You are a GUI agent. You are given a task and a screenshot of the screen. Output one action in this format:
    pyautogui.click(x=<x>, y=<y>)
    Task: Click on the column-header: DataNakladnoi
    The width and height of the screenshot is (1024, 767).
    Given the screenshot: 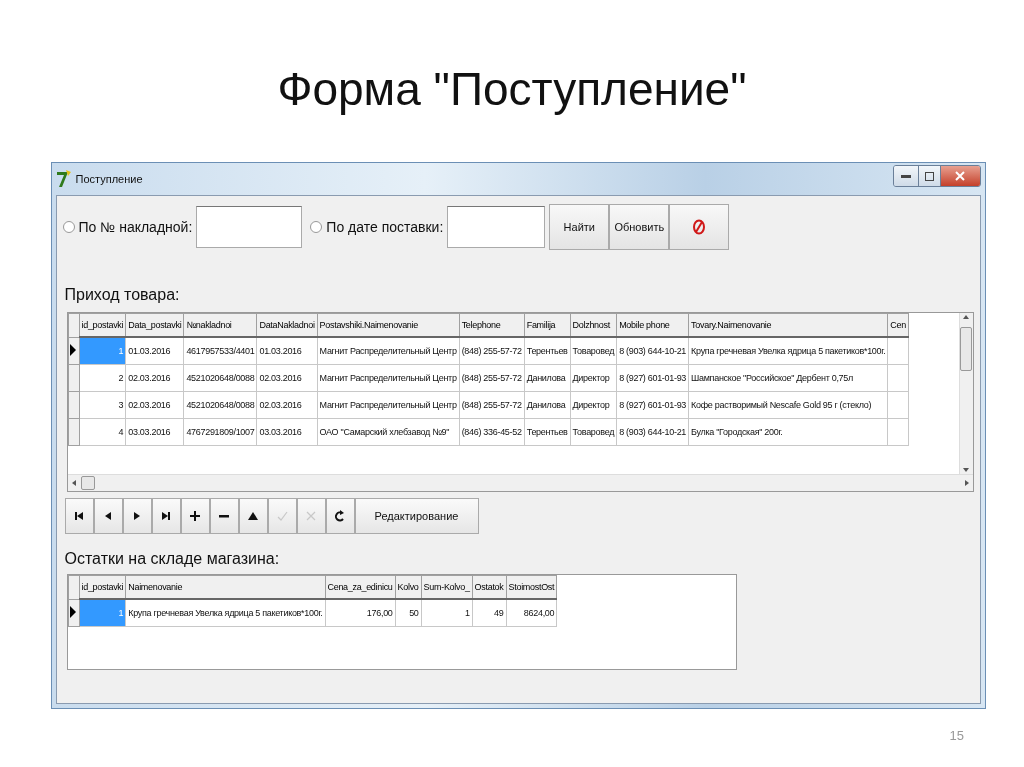 What is the action you would take?
    pyautogui.click(x=287, y=325)
    